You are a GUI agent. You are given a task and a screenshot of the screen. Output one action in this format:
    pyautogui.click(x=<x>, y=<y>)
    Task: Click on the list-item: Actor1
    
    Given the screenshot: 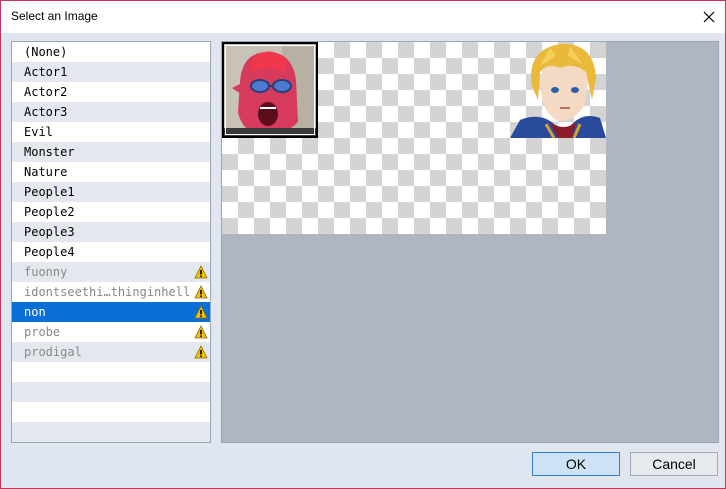 What is the action you would take?
    pyautogui.click(x=111, y=72)
    